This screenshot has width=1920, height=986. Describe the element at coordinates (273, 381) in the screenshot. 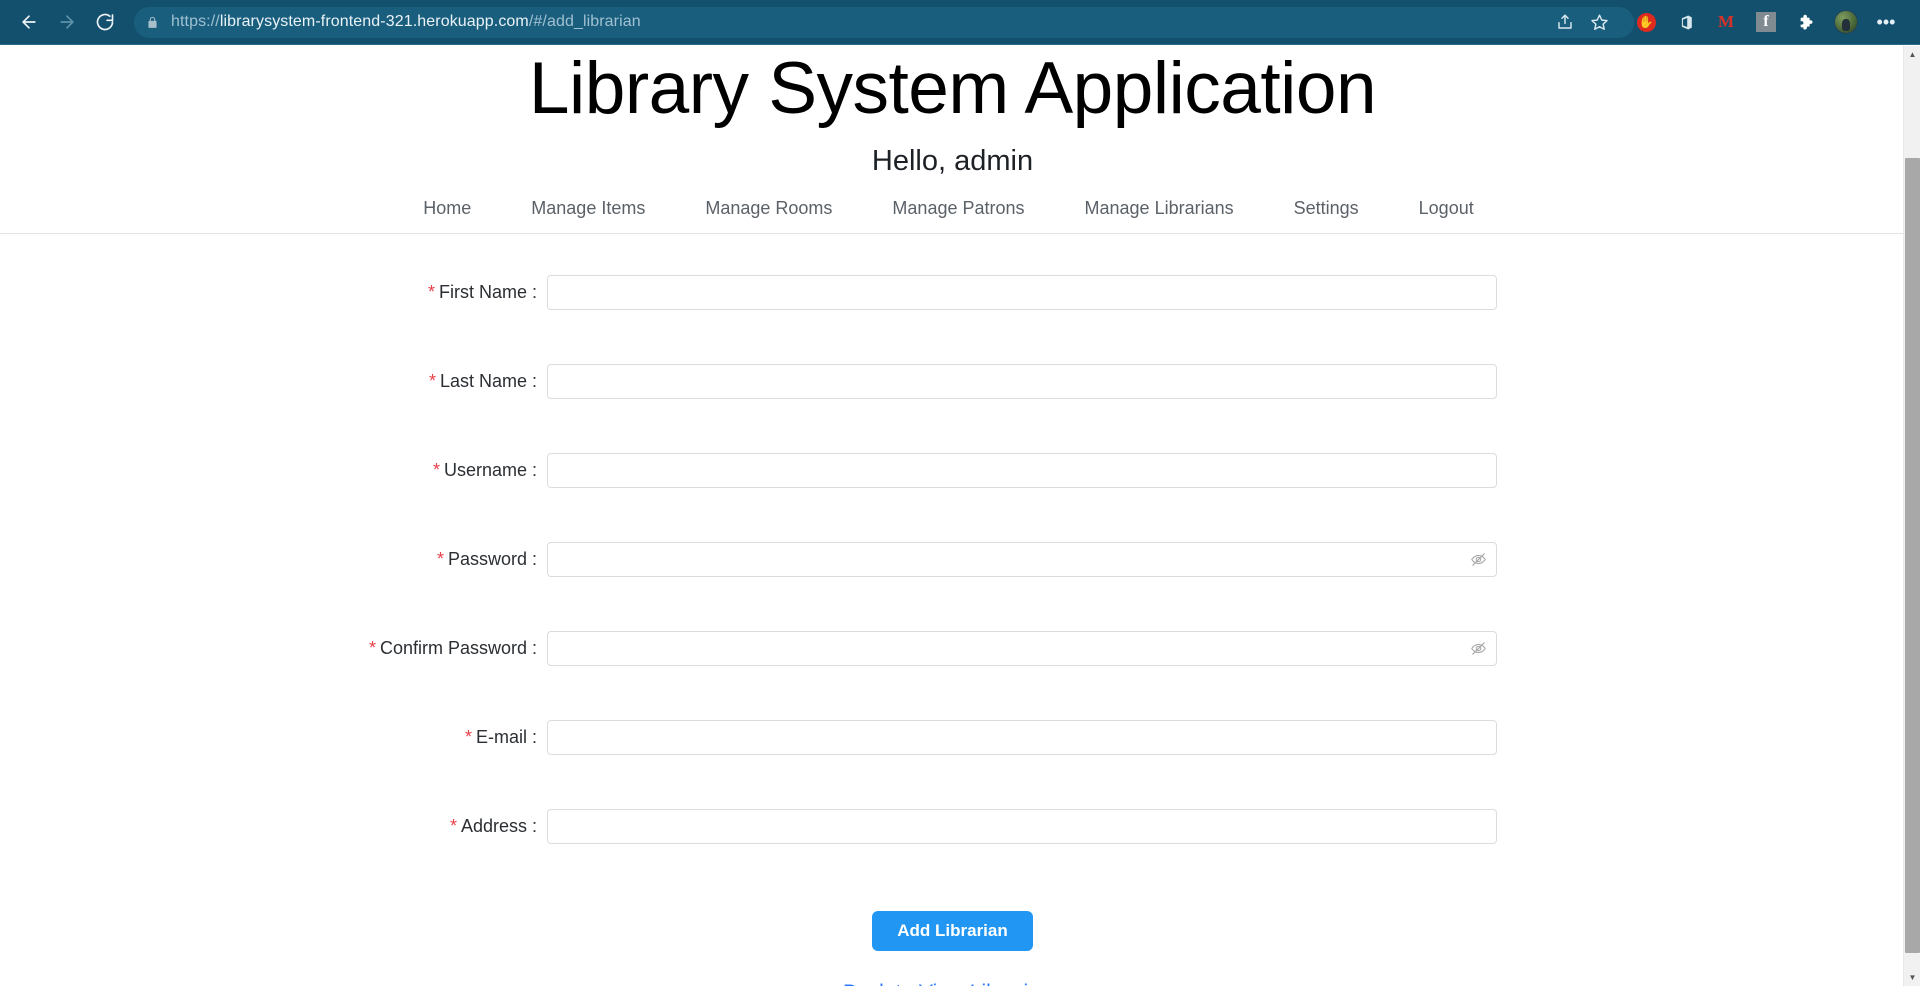

I see `label-last-name: * Last Name :` at that location.